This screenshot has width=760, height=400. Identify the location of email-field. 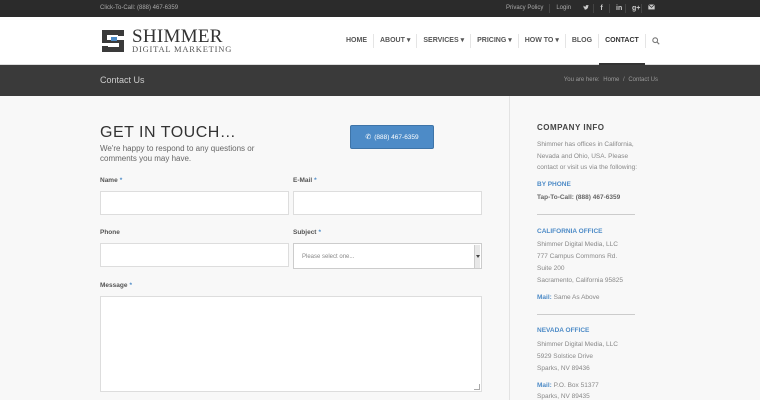
(387, 203).